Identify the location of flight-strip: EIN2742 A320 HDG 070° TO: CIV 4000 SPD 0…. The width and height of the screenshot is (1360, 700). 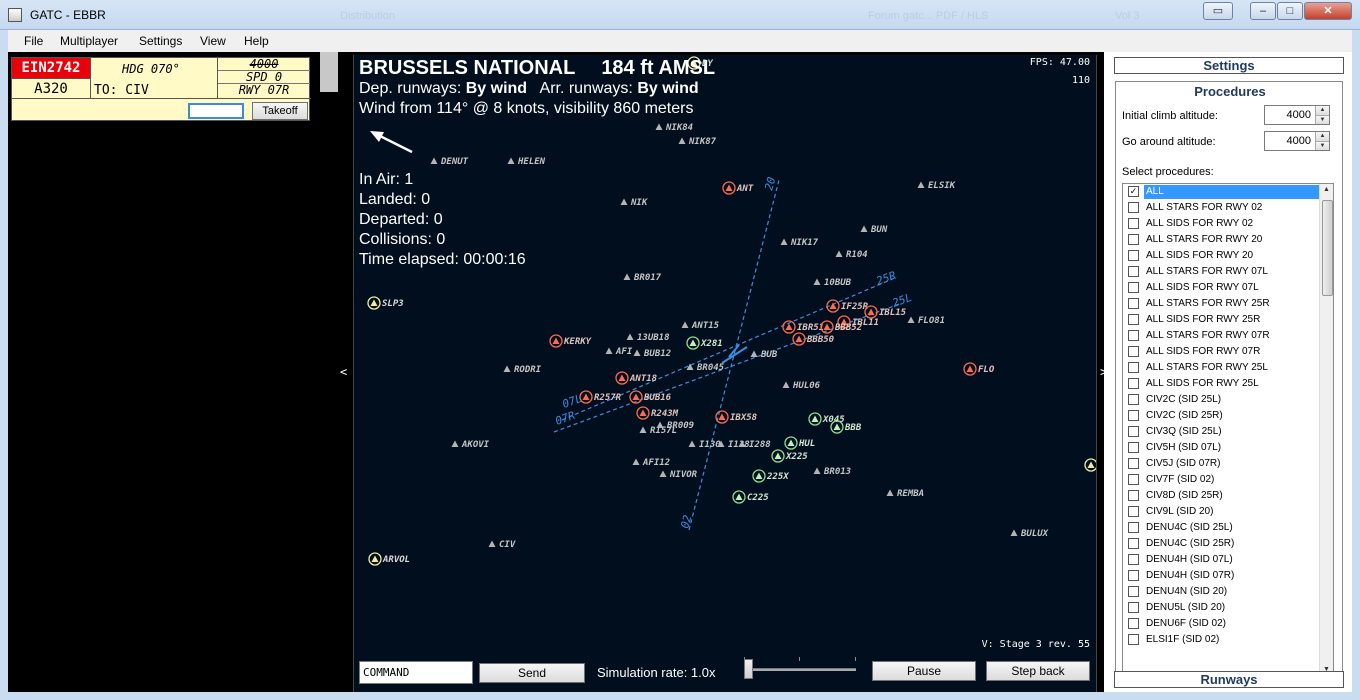
(161, 89).